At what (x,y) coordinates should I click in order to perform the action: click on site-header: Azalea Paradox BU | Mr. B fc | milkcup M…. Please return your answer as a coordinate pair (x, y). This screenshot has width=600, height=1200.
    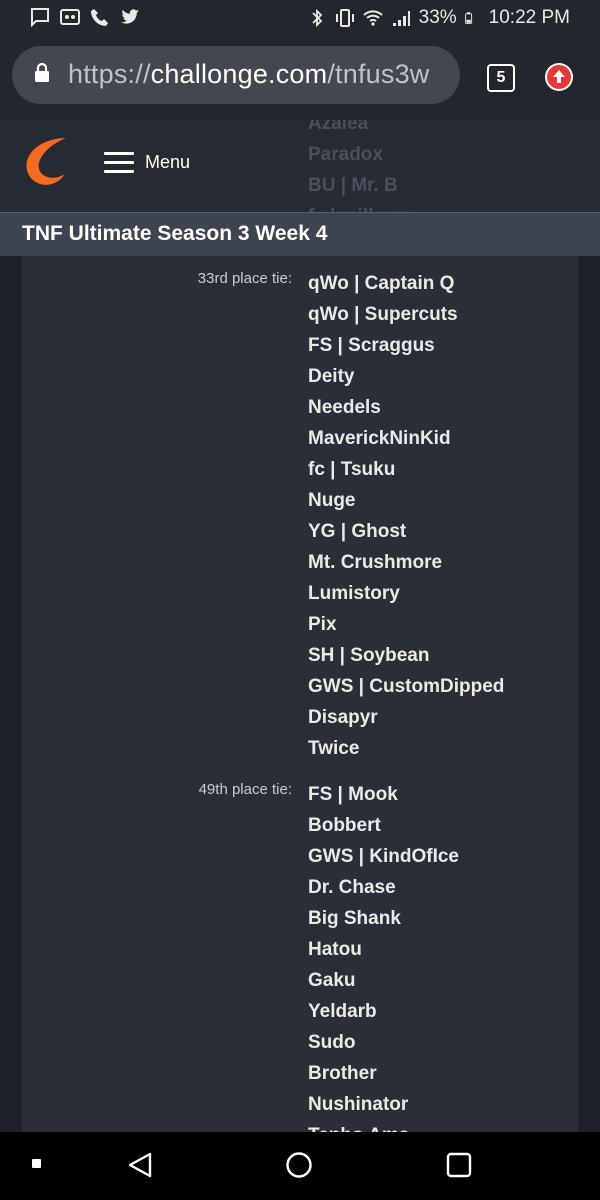
    Looking at the image, I should click on (300, 166).